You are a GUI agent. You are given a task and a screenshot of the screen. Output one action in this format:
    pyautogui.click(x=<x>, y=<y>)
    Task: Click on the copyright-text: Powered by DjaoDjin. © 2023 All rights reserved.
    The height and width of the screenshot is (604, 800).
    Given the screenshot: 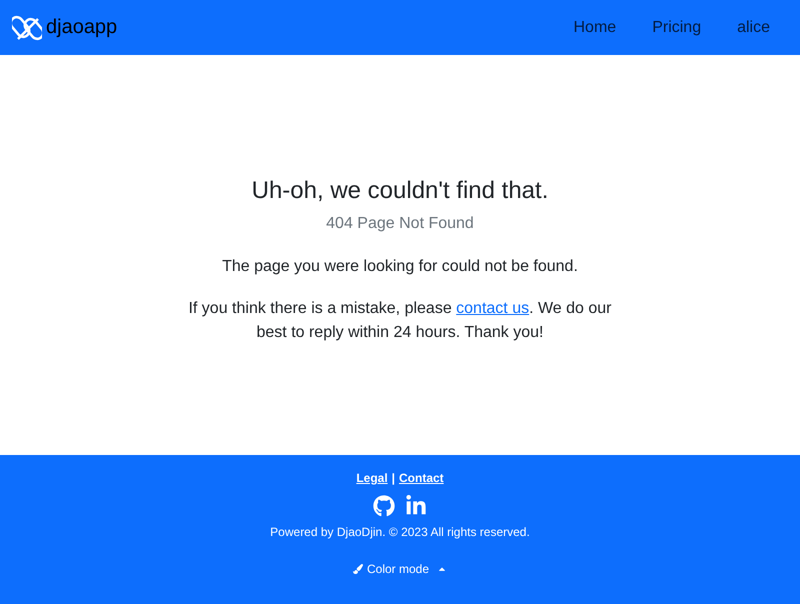 What is the action you would take?
    pyautogui.click(x=400, y=532)
    